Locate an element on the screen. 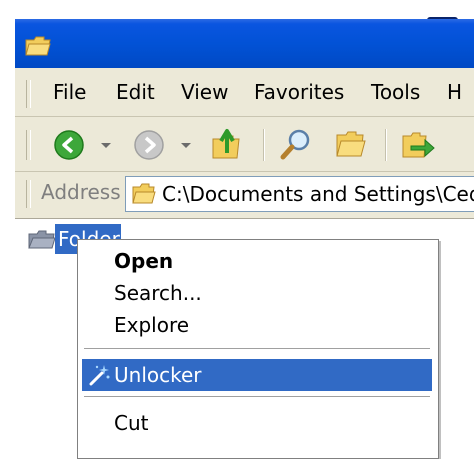 The width and height of the screenshot is (474, 459). unlocker-wand-icon is located at coordinates (99, 375).